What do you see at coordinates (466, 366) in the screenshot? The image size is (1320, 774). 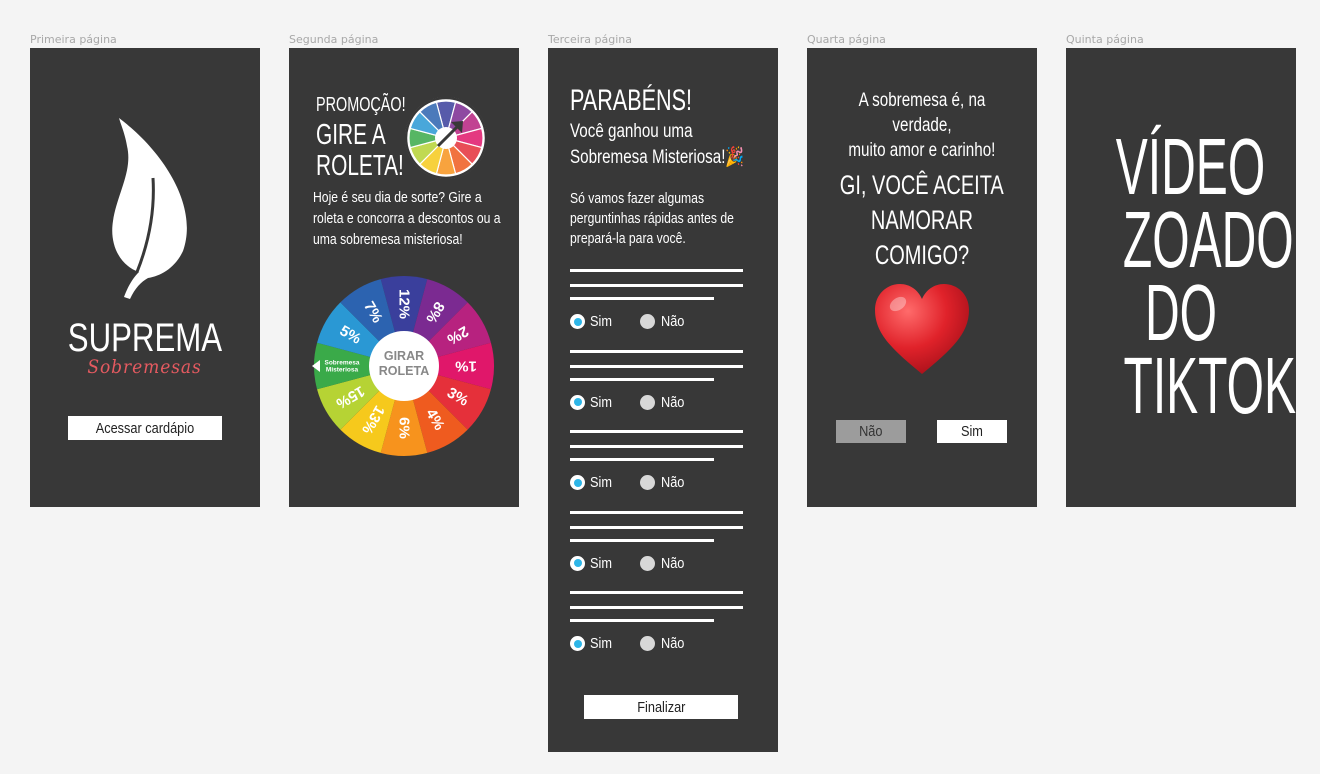 I see `wheel-segment-label: 1%` at bounding box center [466, 366].